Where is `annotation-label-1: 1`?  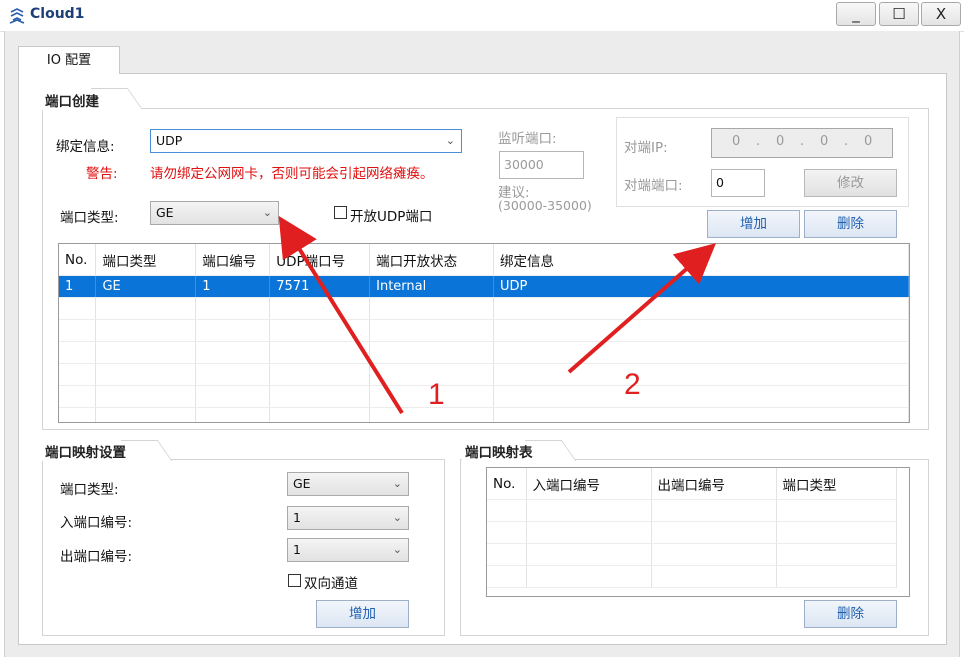 annotation-label-1: 1 is located at coordinates (436, 394).